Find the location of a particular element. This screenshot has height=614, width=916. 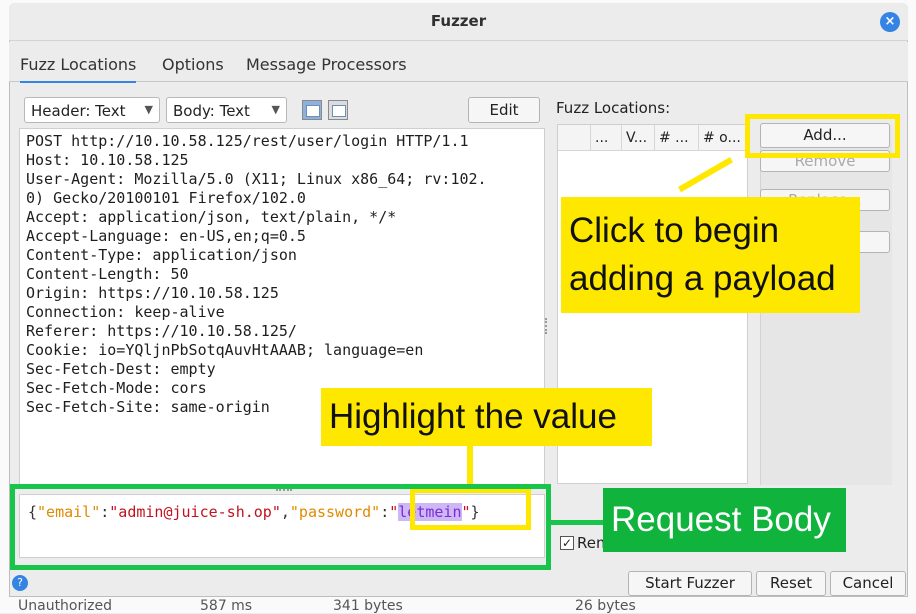

column-header-blank is located at coordinates (574, 138).